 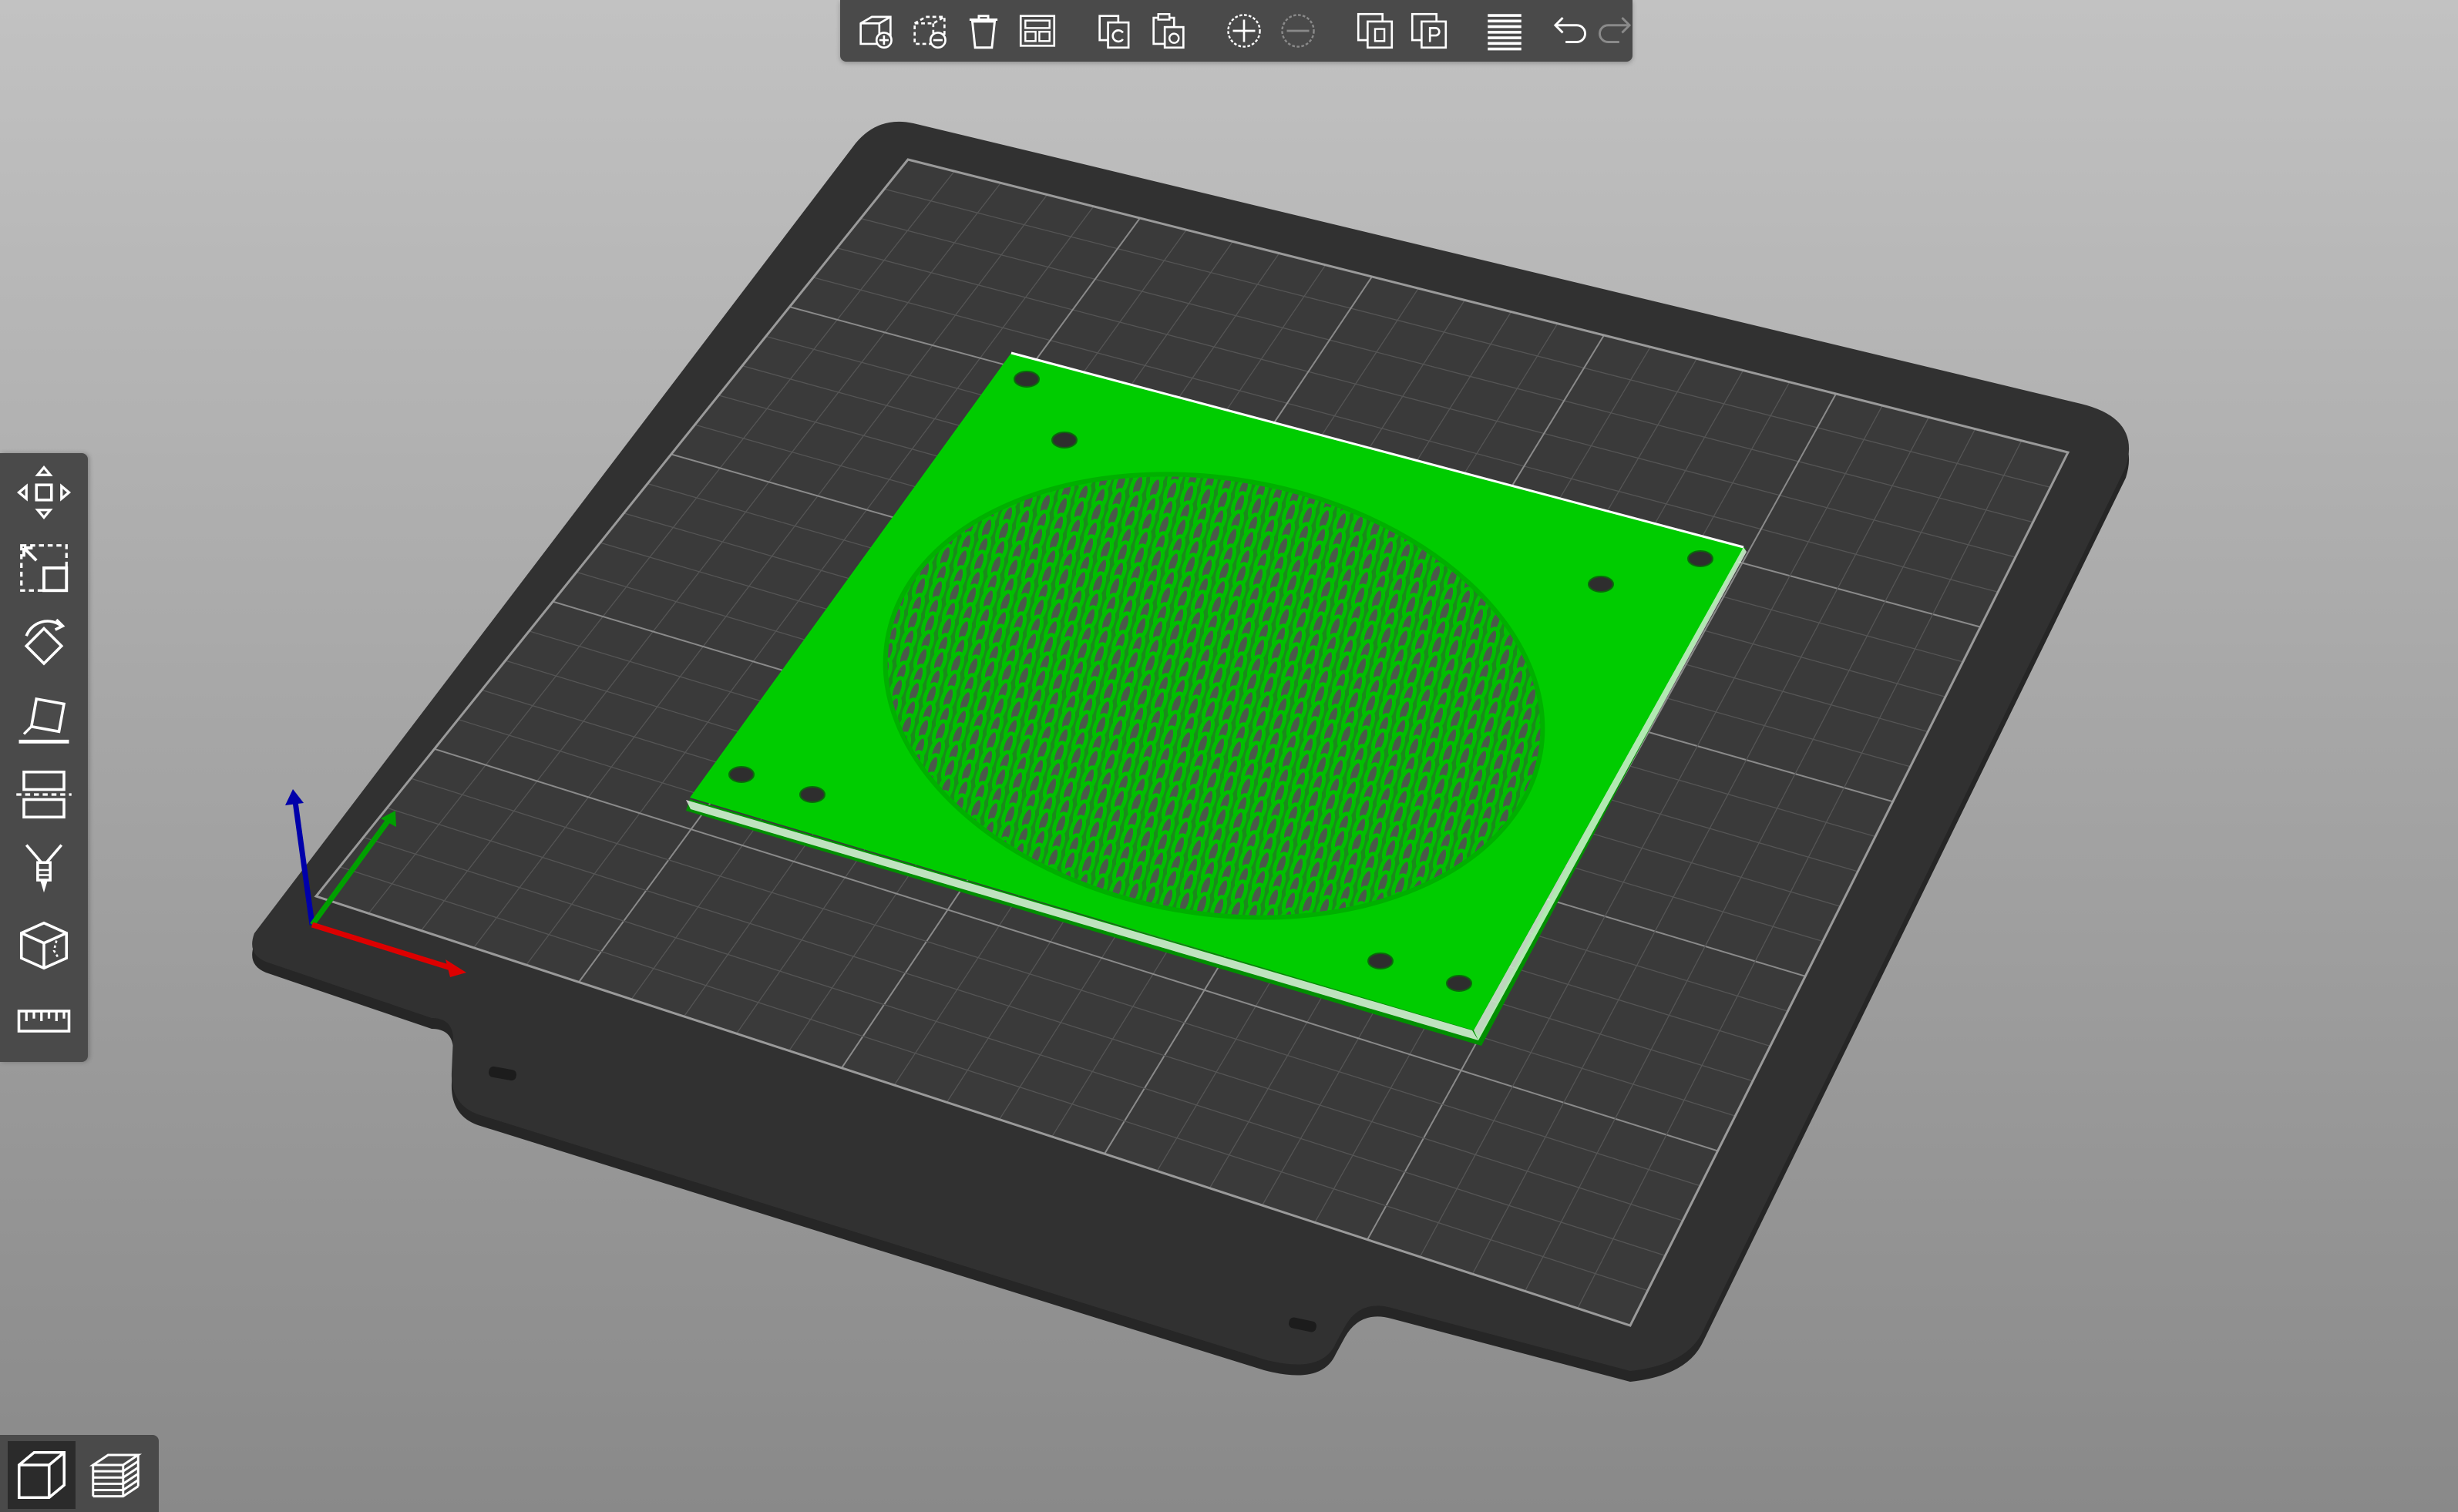 I want to click on rotate-icon, so click(x=45, y=642).